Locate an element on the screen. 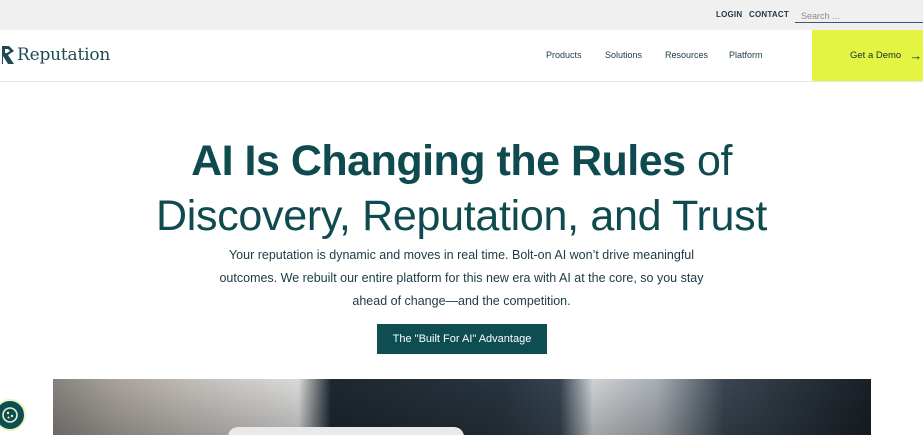  arrow-right-icon: → is located at coordinates (916, 55).